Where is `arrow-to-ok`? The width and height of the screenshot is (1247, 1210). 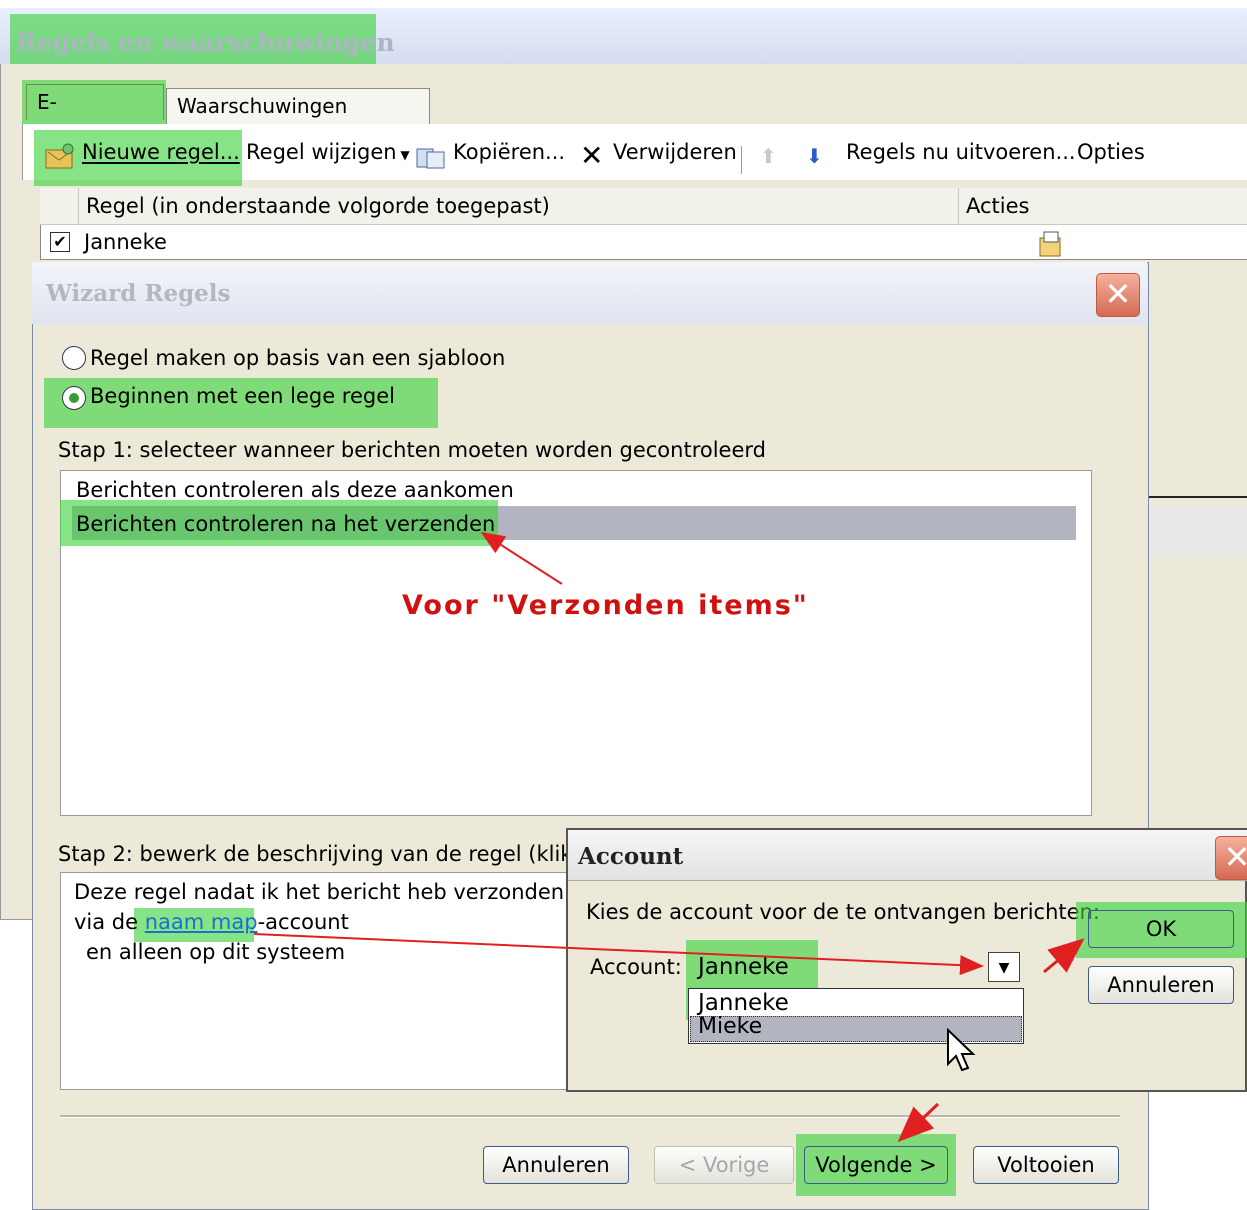
arrow-to-ok is located at coordinates (1064, 956).